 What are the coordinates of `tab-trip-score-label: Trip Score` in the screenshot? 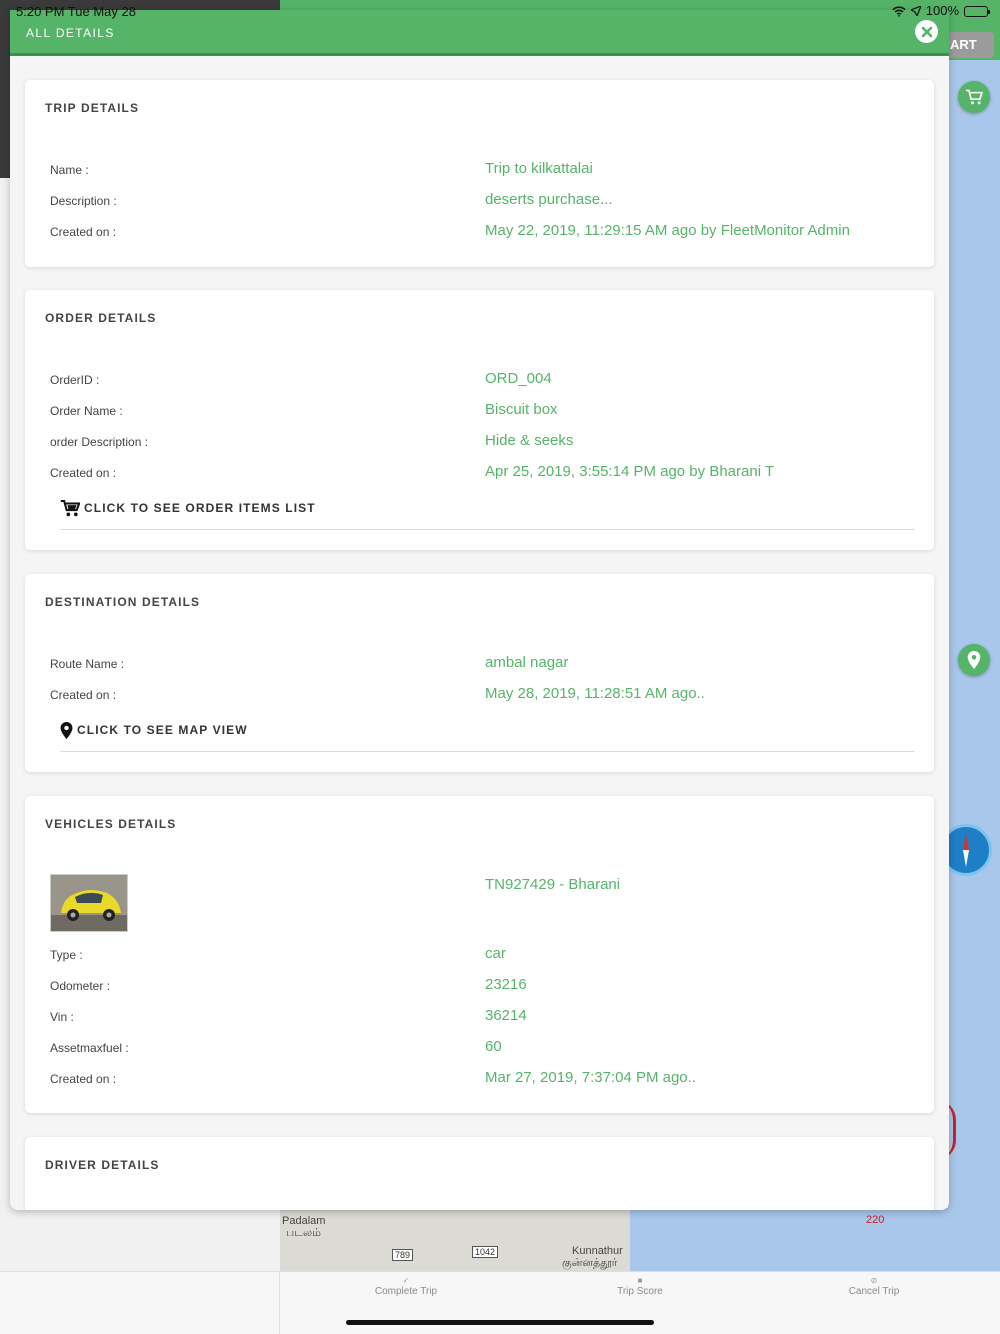 It's located at (640, 1291).